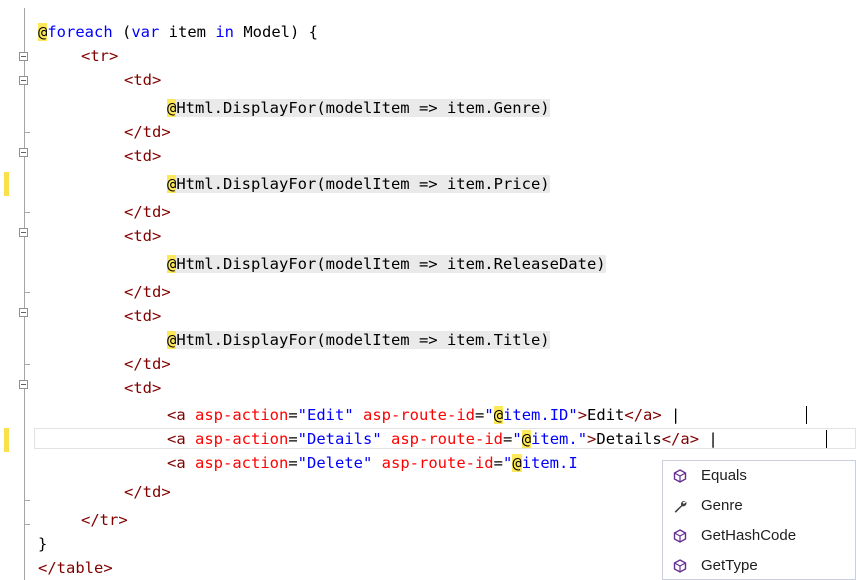  I want to click on html-tag: </tr>, so click(104, 520).